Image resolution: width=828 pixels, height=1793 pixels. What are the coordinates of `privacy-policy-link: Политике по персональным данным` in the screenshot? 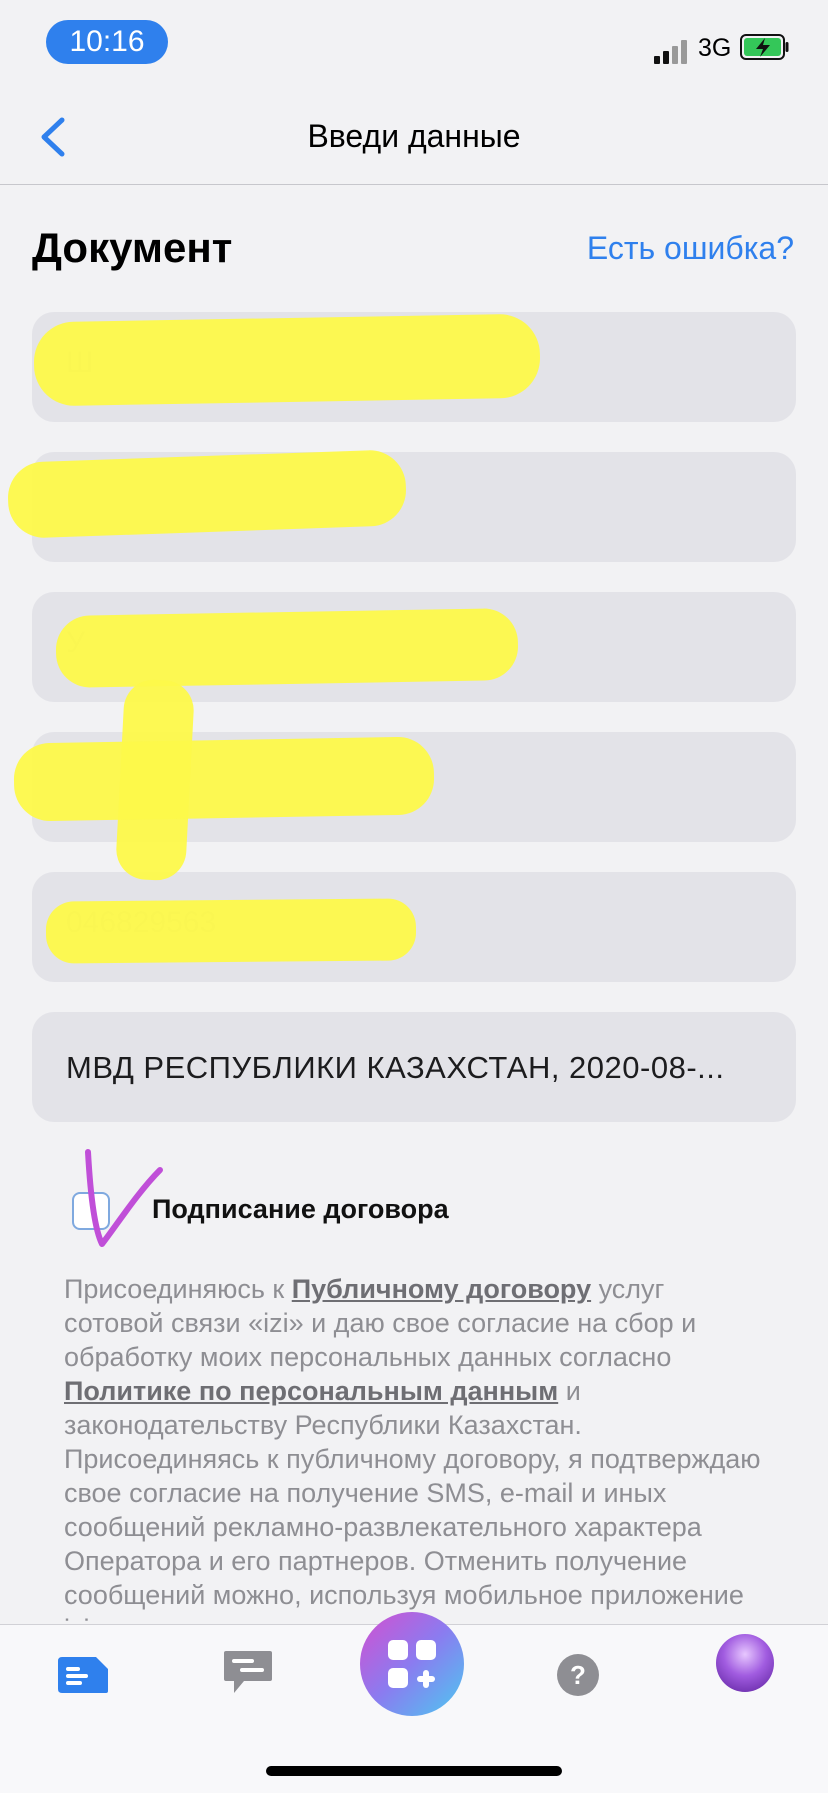 It's located at (311, 1391).